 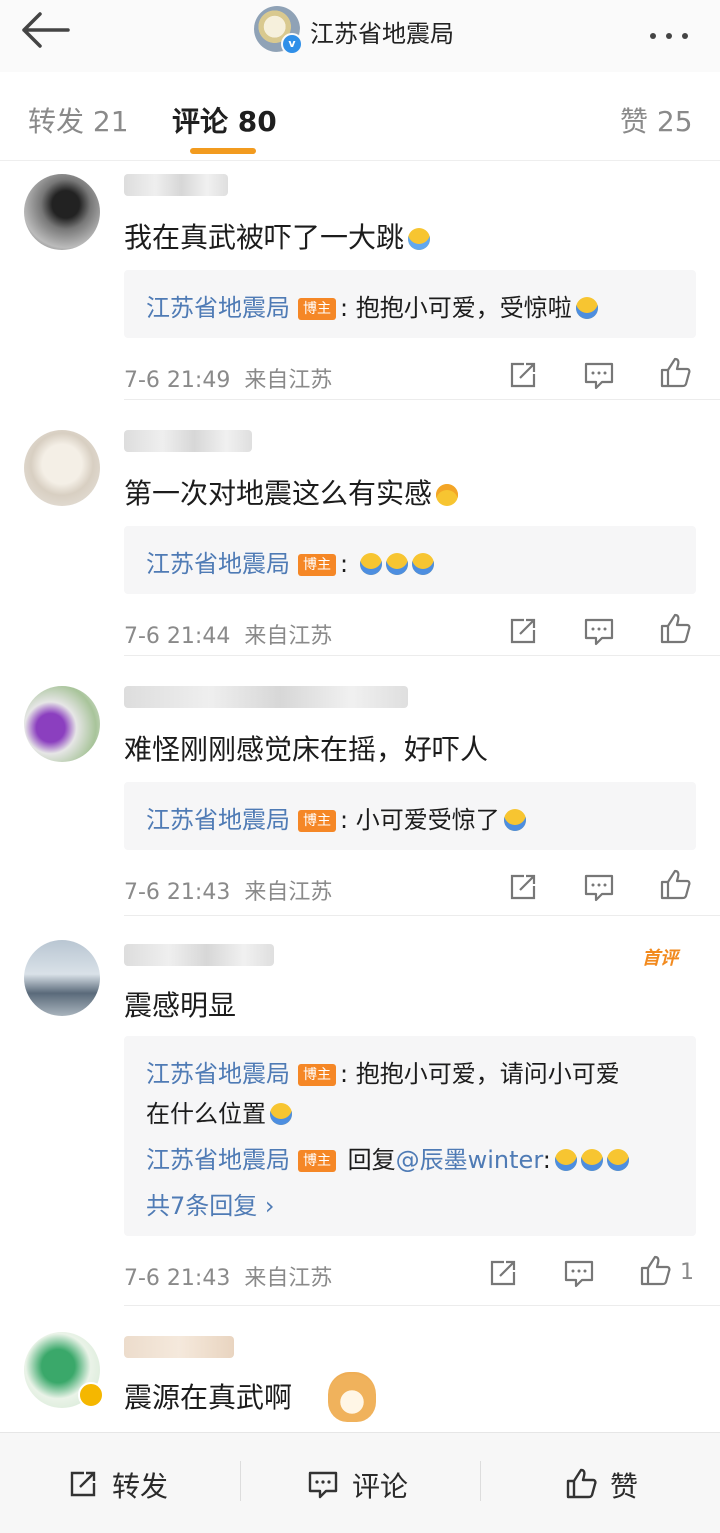 What do you see at coordinates (210, 1203) in the screenshot?
I see `more-replies-link: 共7条回复 ›` at bounding box center [210, 1203].